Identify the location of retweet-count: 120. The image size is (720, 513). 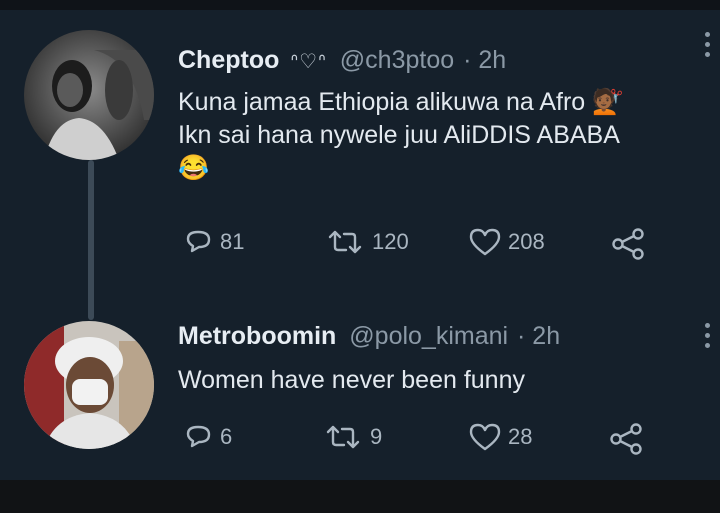
(390, 241).